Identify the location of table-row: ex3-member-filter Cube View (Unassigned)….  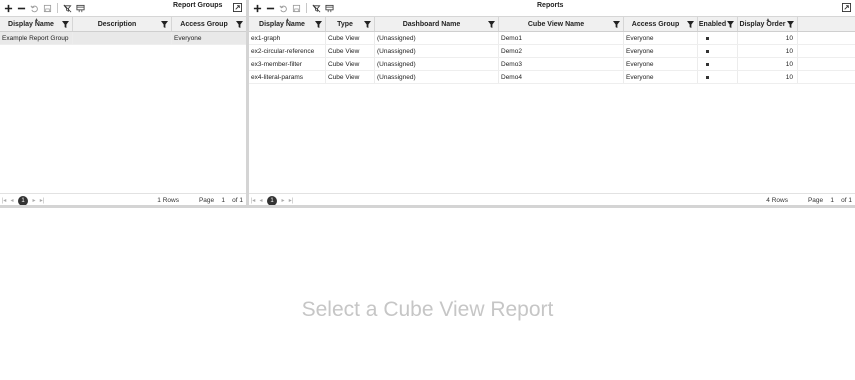
(552, 64).